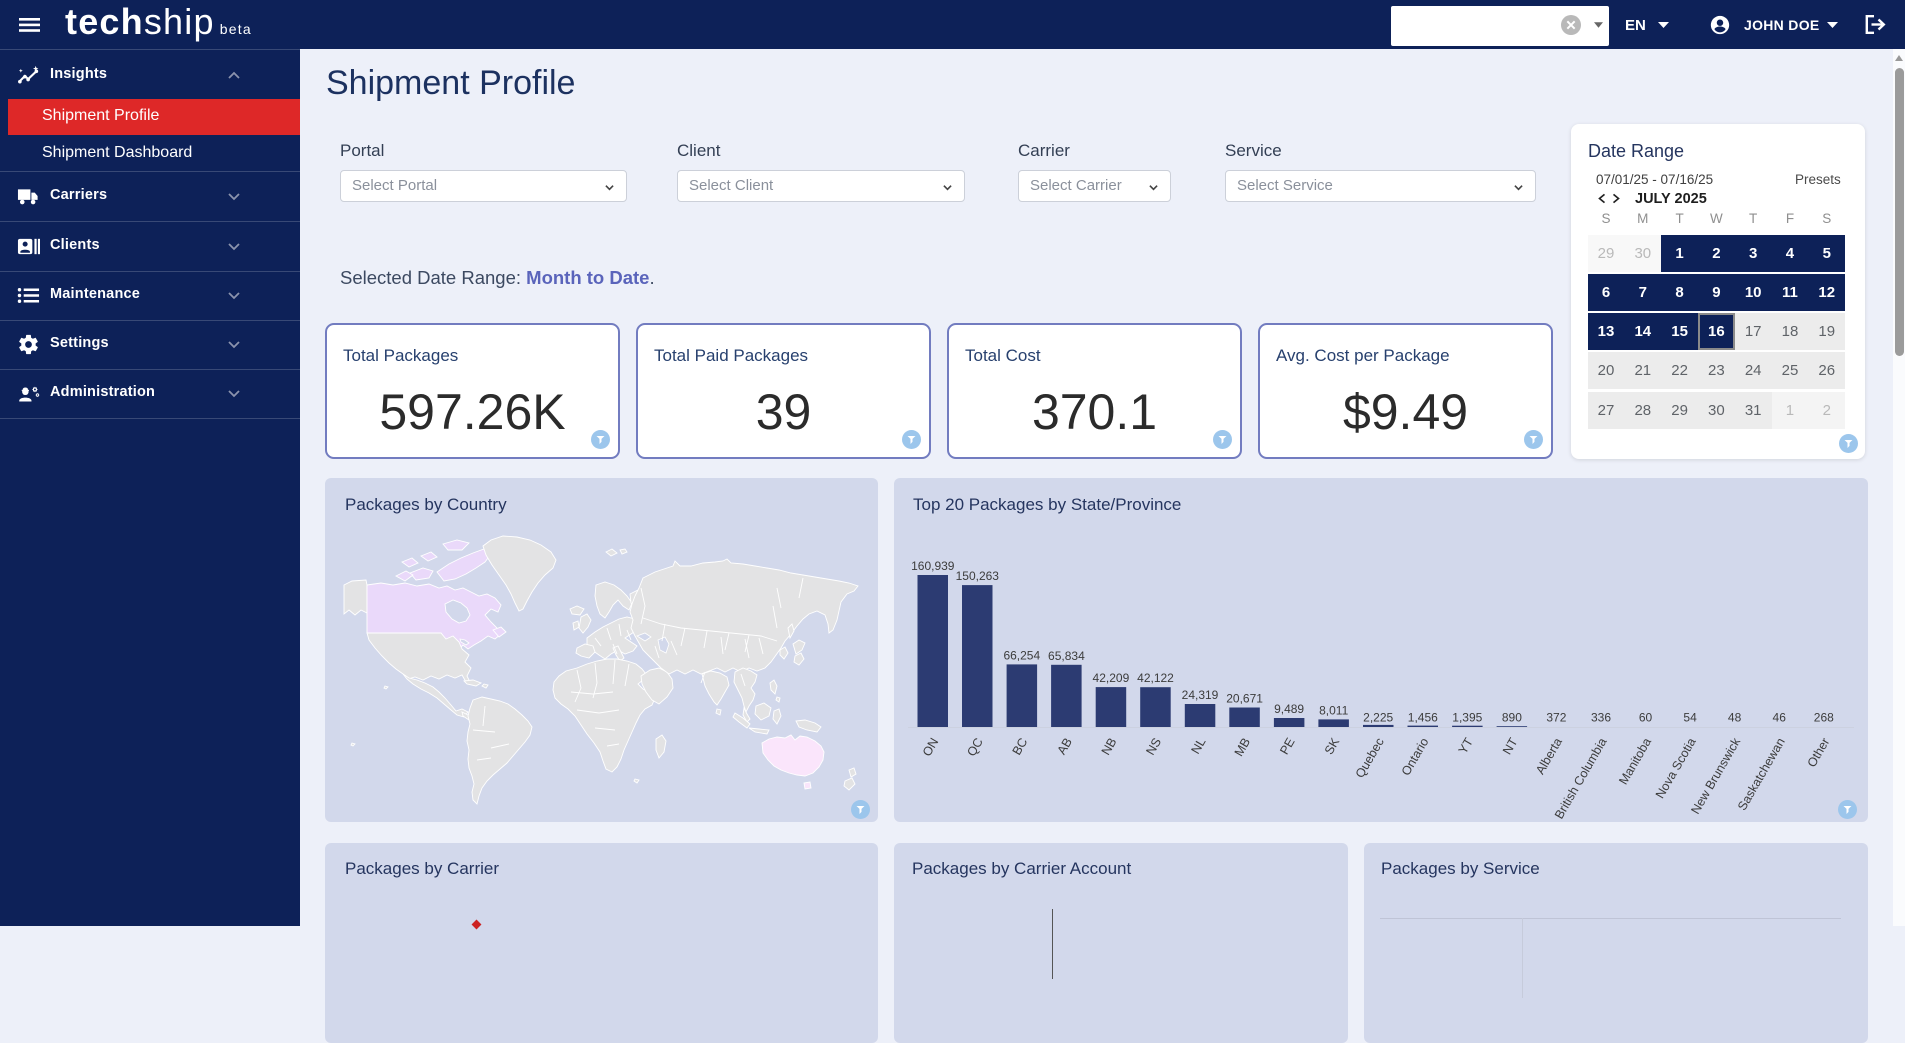 The image size is (1905, 1043). What do you see at coordinates (1153, 747) in the screenshot?
I see `svg-text: NS` at bounding box center [1153, 747].